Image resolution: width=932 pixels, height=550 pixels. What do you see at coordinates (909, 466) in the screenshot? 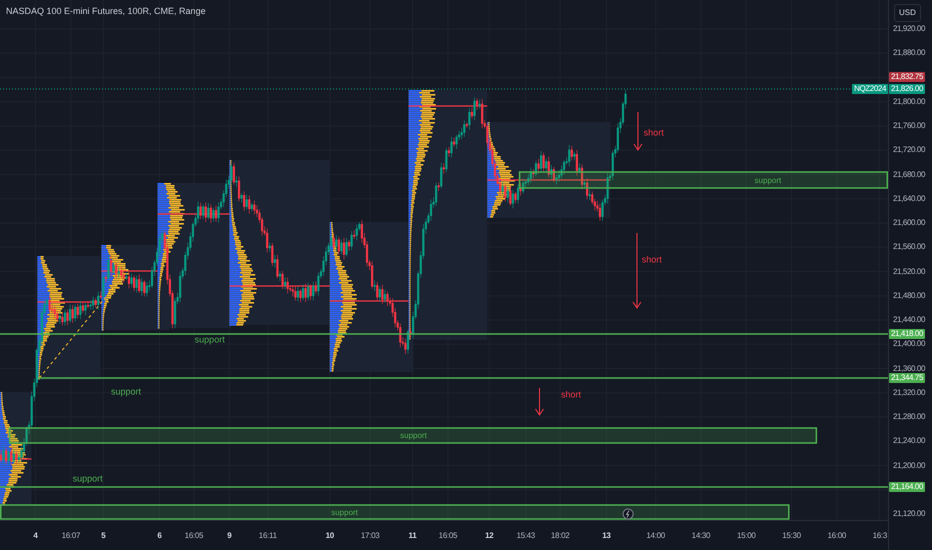
I see `price-label: 21,200.00` at bounding box center [909, 466].